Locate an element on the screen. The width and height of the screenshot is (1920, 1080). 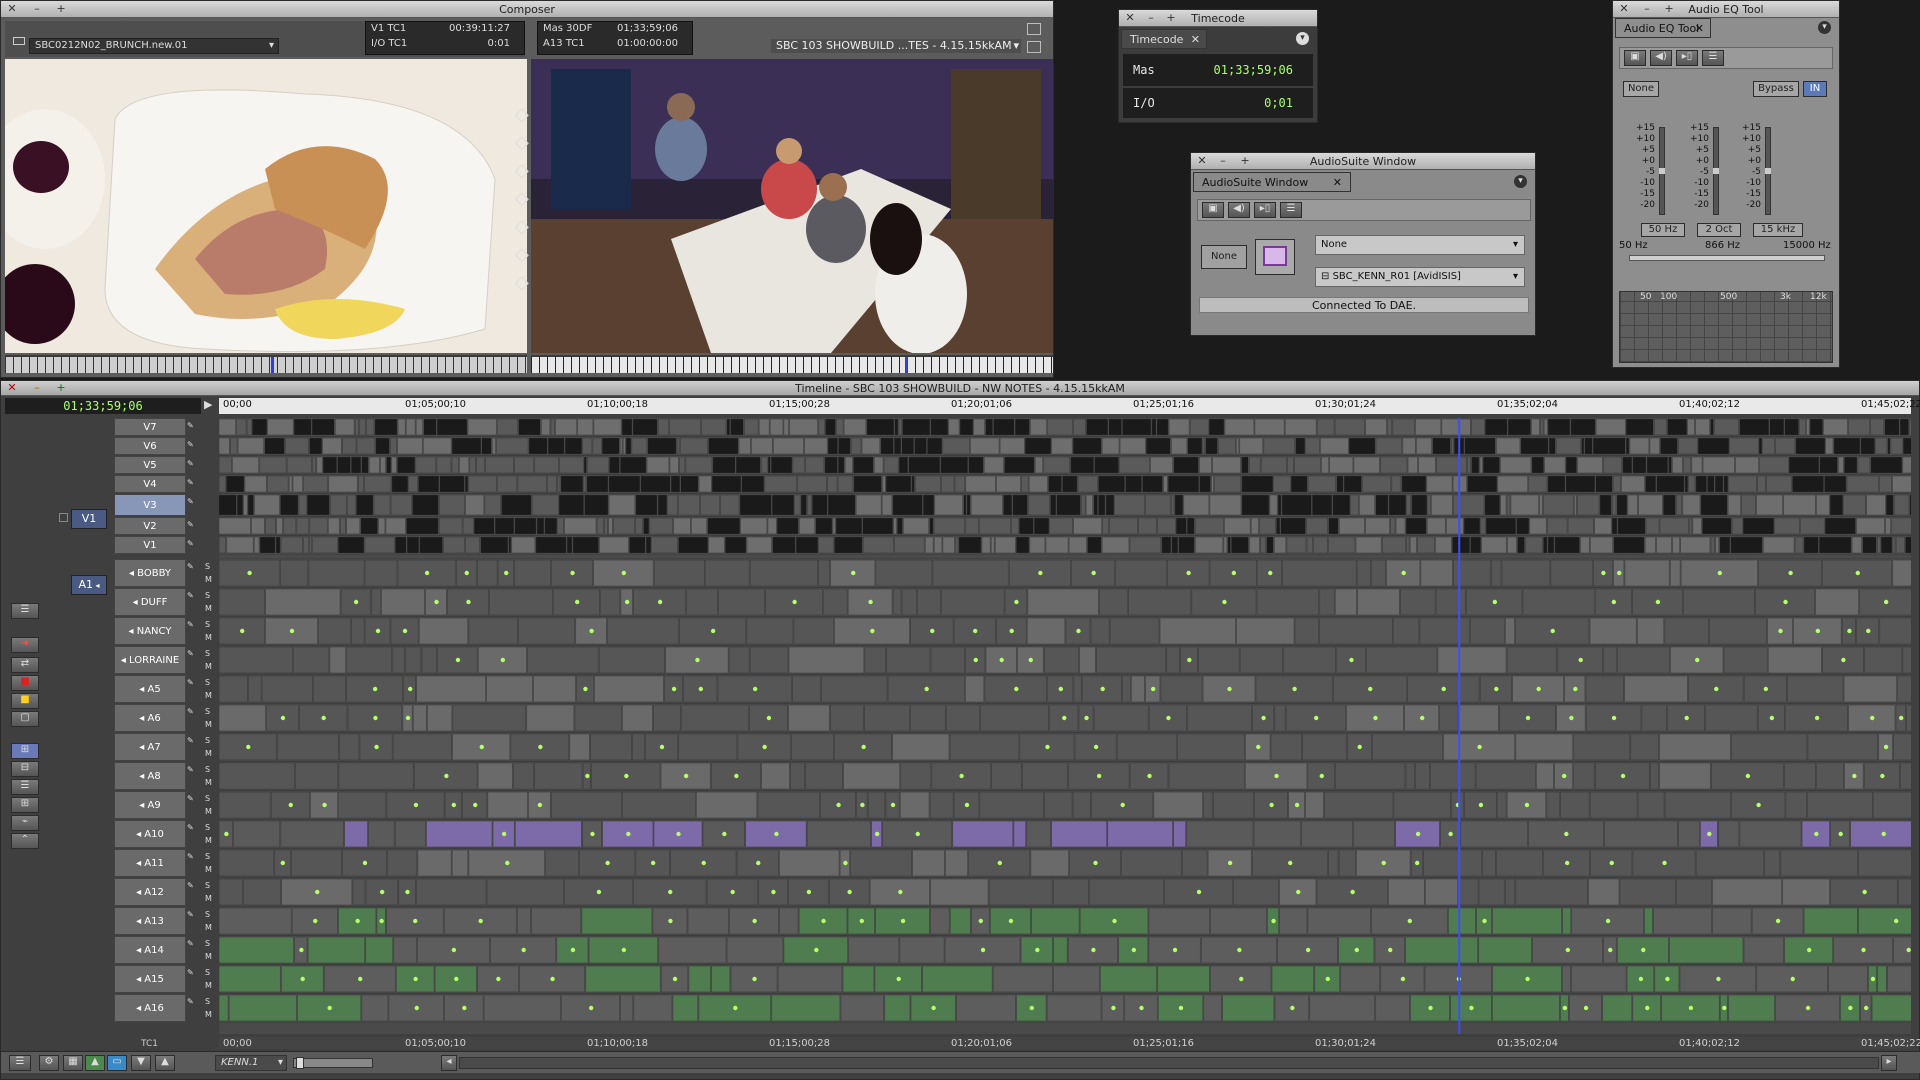
track-label-a7: ◂ A7 is located at coordinates (150, 747).